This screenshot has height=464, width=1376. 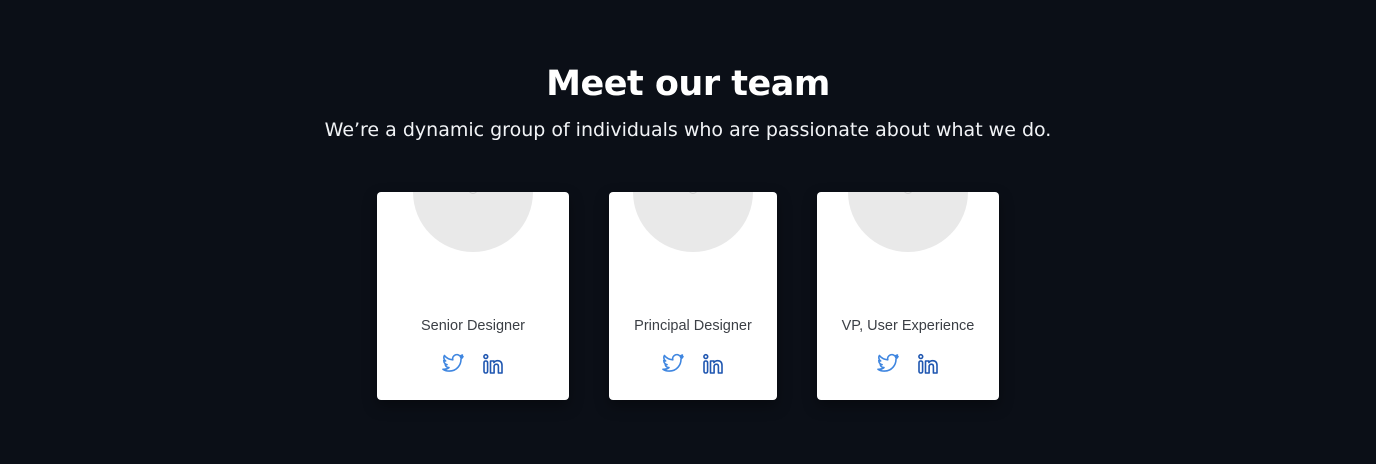 What do you see at coordinates (473, 326) in the screenshot?
I see `member-role: Senior Designer` at bounding box center [473, 326].